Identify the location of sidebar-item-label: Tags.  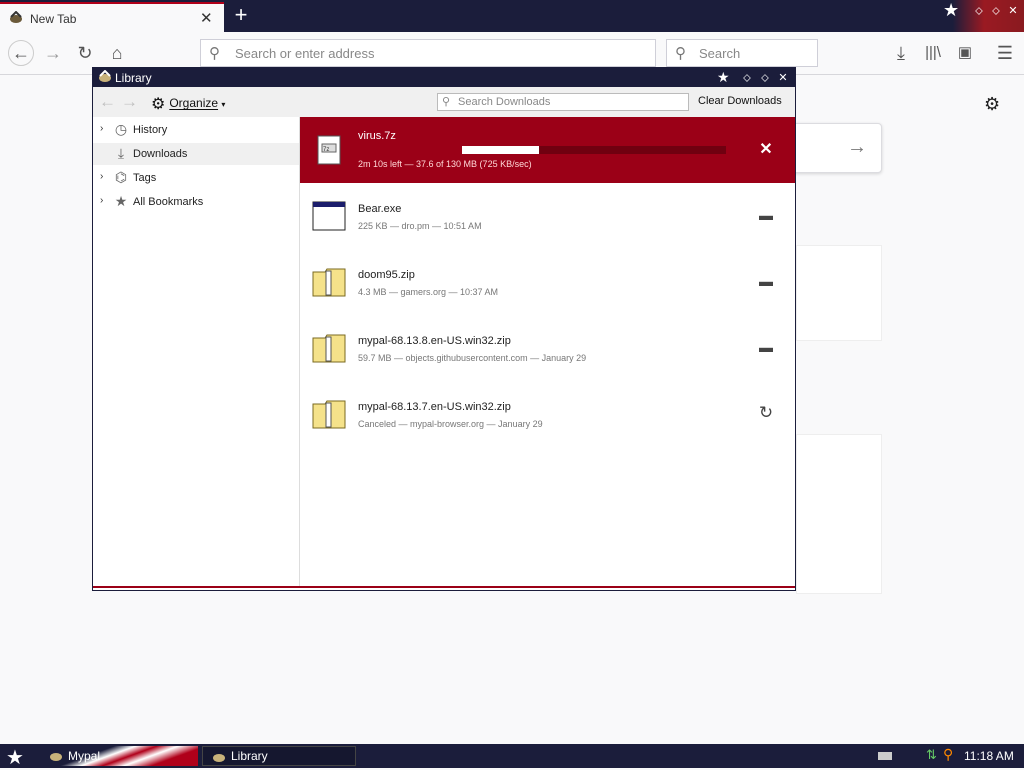
(145, 178).